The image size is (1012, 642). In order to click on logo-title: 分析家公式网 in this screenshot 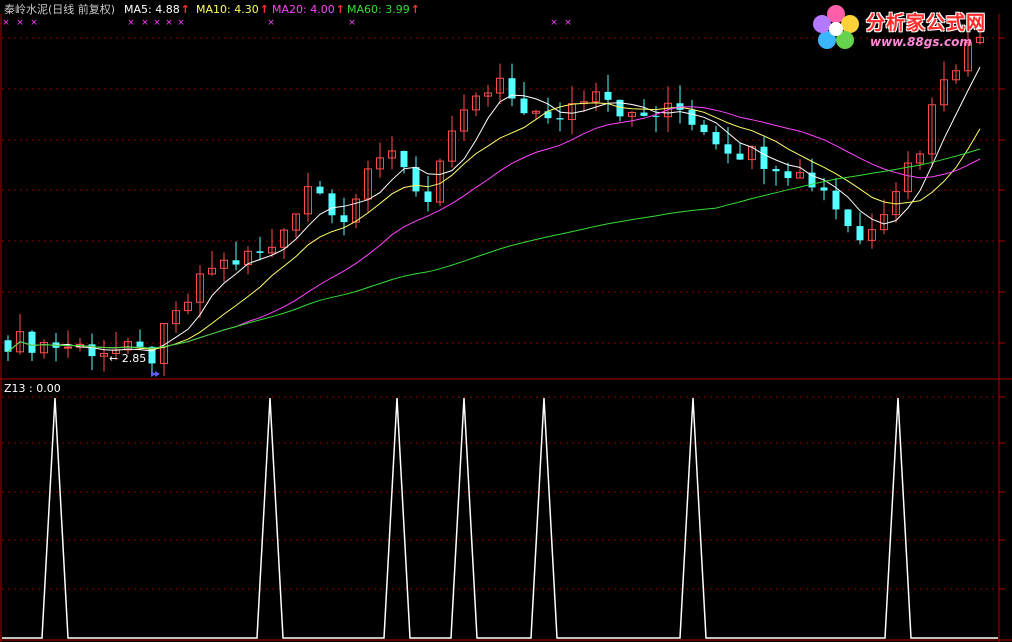, I will do `click(926, 23)`.